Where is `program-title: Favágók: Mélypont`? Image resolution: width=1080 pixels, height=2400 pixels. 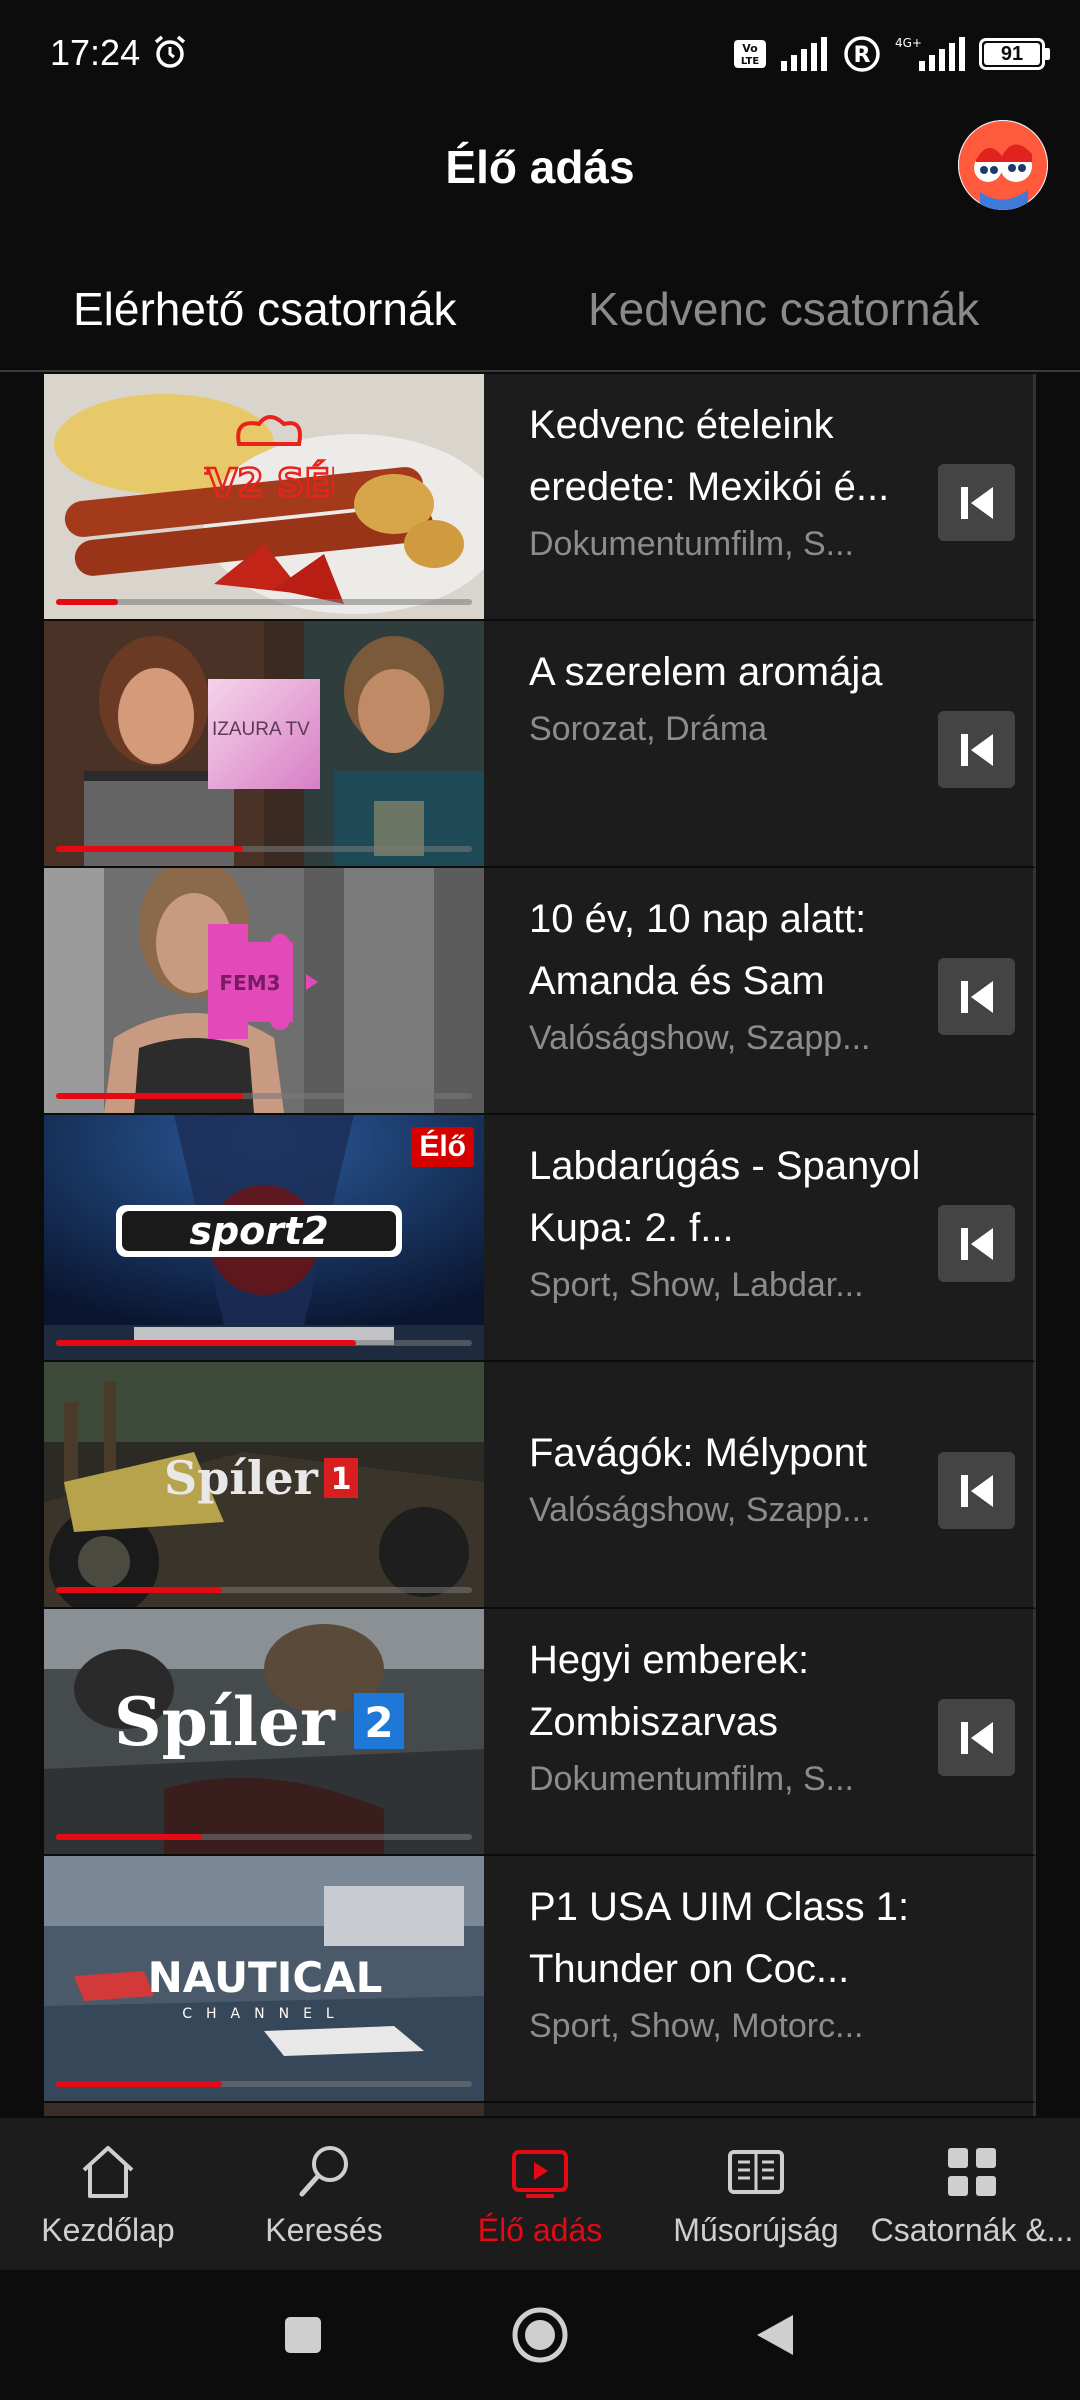 program-title: Favágók: Mélypont is located at coordinates (698, 1453).